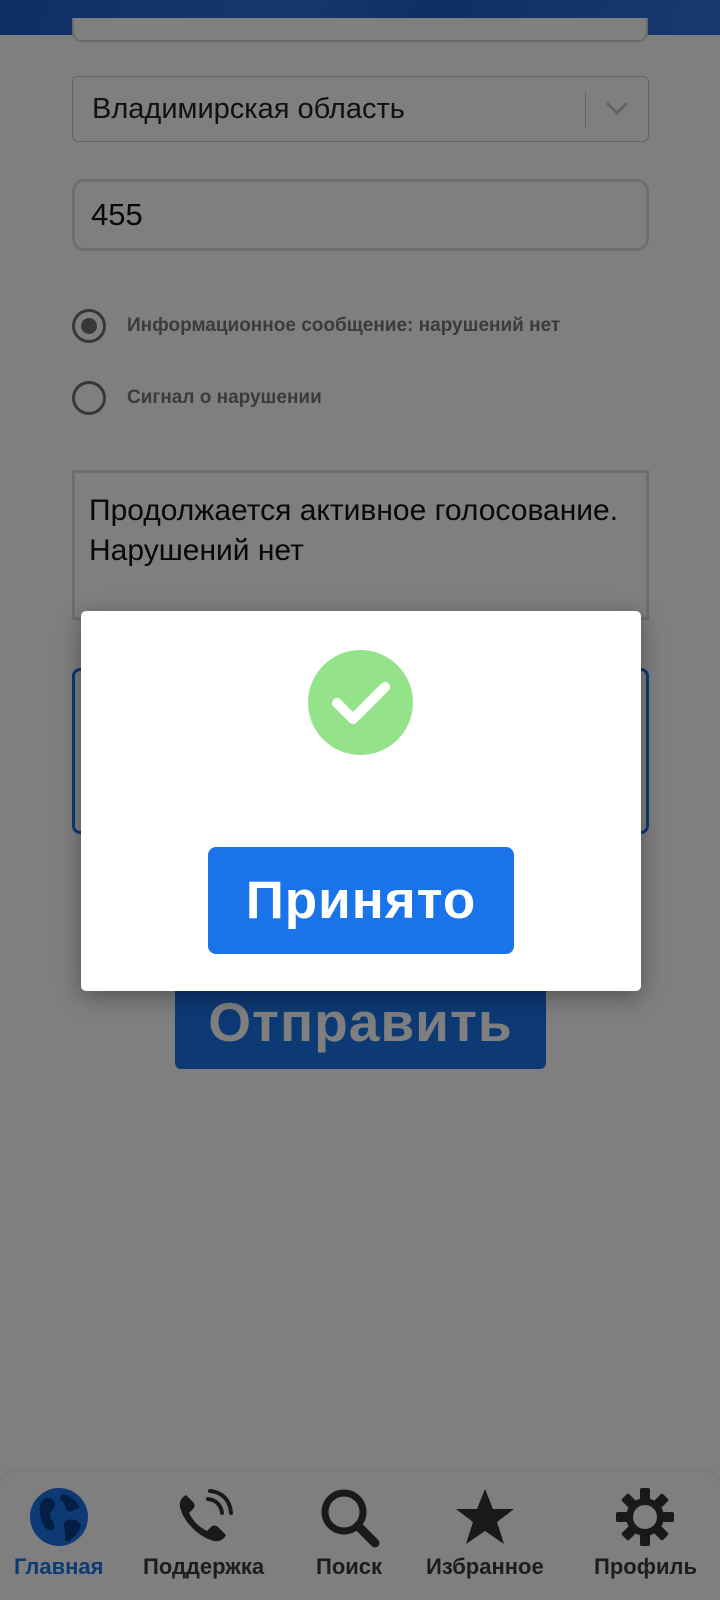 The height and width of the screenshot is (1600, 720). I want to click on accept-button: Принято, so click(361, 900).